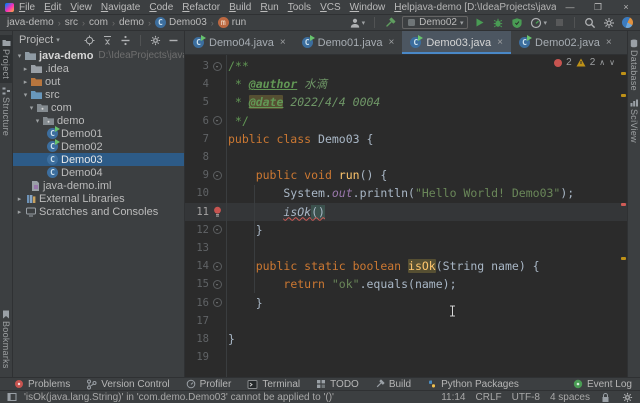 This screenshot has height=403, width=640. I want to click on maximize-button: ❐, so click(598, 7).